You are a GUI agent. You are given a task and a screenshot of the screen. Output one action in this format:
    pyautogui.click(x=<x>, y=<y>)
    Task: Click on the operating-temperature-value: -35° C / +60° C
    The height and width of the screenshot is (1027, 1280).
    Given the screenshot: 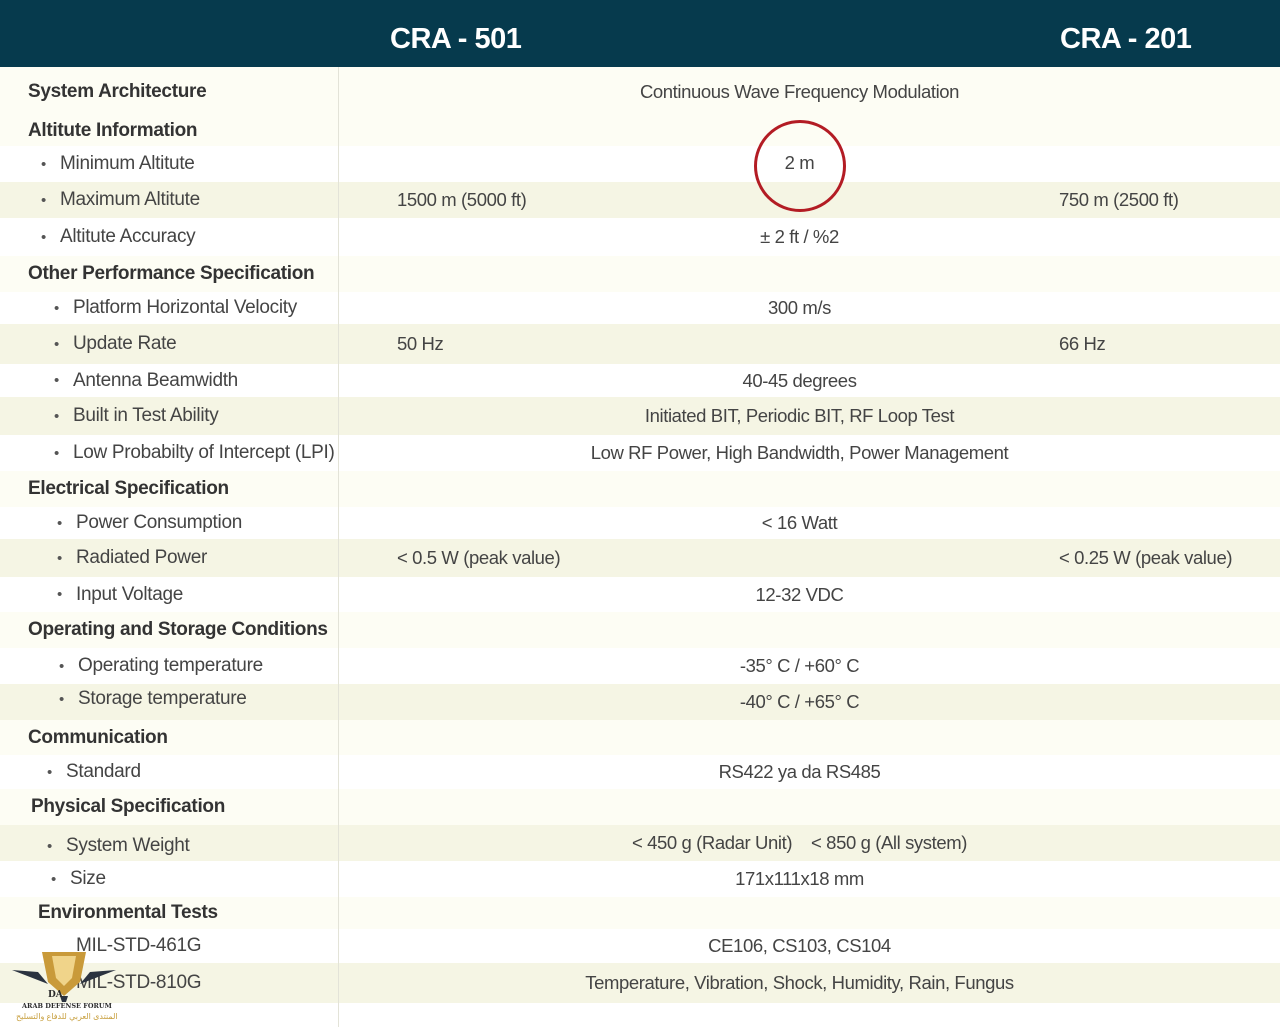 What is the action you would take?
    pyautogui.click(x=799, y=665)
    